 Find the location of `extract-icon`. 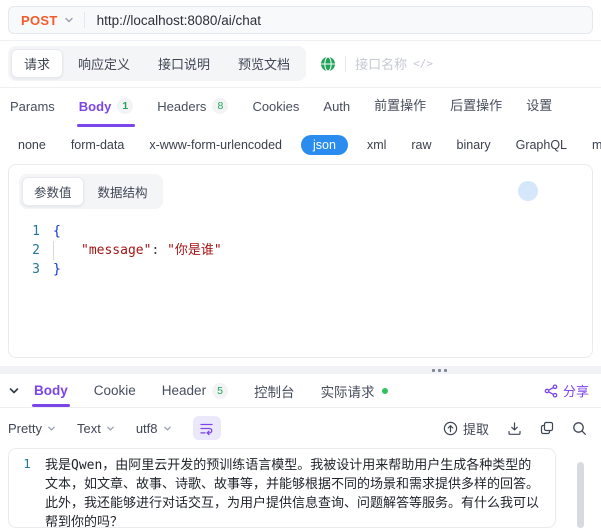

extract-icon is located at coordinates (450, 428).